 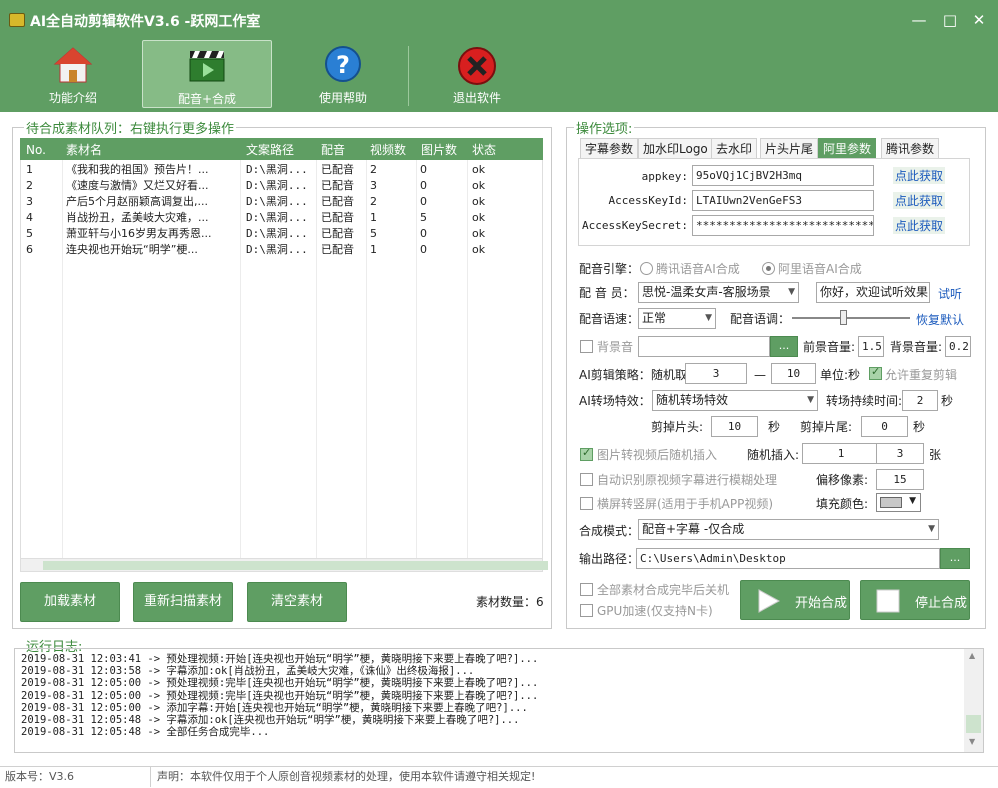 What do you see at coordinates (783, 200) in the screenshot?
I see `akid-field: LTAIUwn2VenGeFS3` at bounding box center [783, 200].